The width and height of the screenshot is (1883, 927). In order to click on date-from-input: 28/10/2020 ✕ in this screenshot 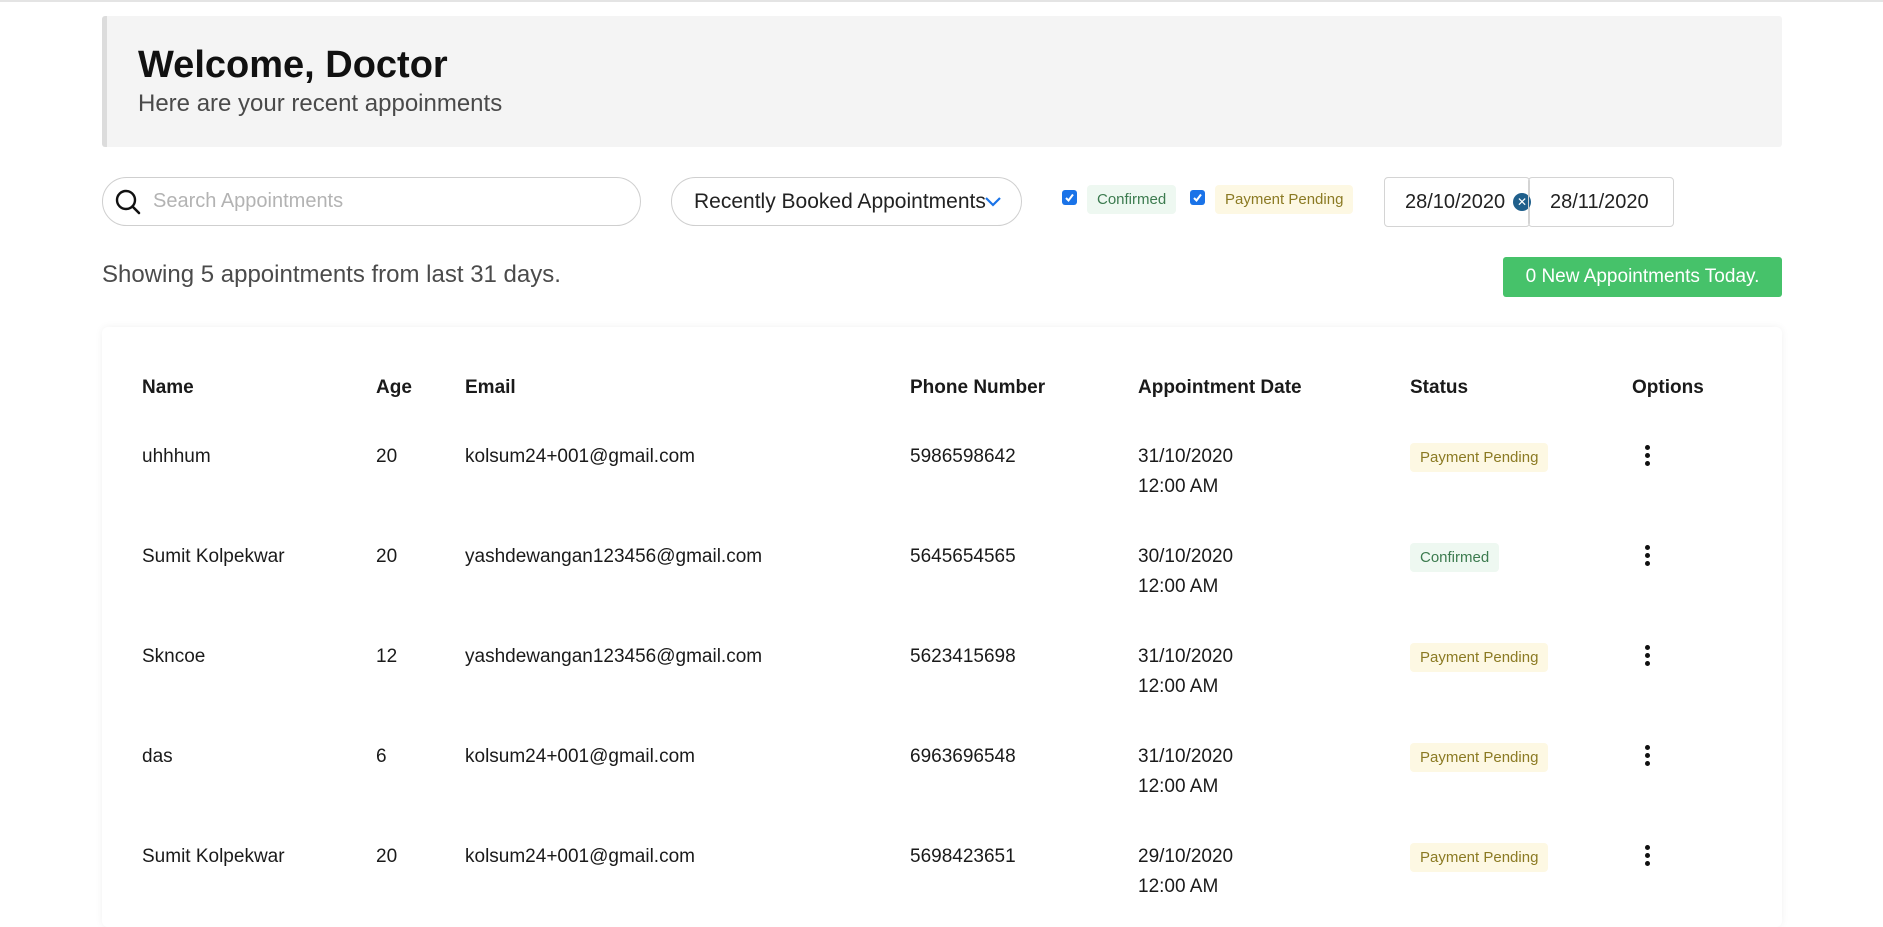, I will do `click(1457, 202)`.